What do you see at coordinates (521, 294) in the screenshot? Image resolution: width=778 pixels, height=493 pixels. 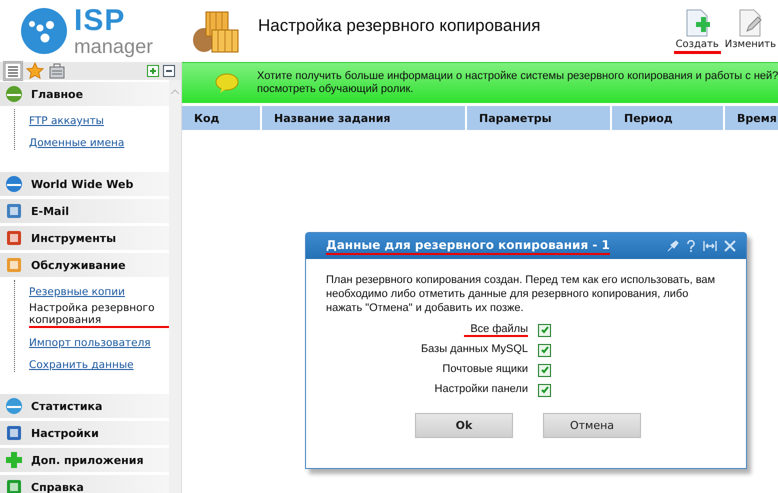 I see `dialog-message: План резервного копирования создан. Перед тем как его использовать, вам необходимо либо отметить данные для резервного копирования, либо нажать "Отмена" и добавить их позже.` at bounding box center [521, 294].